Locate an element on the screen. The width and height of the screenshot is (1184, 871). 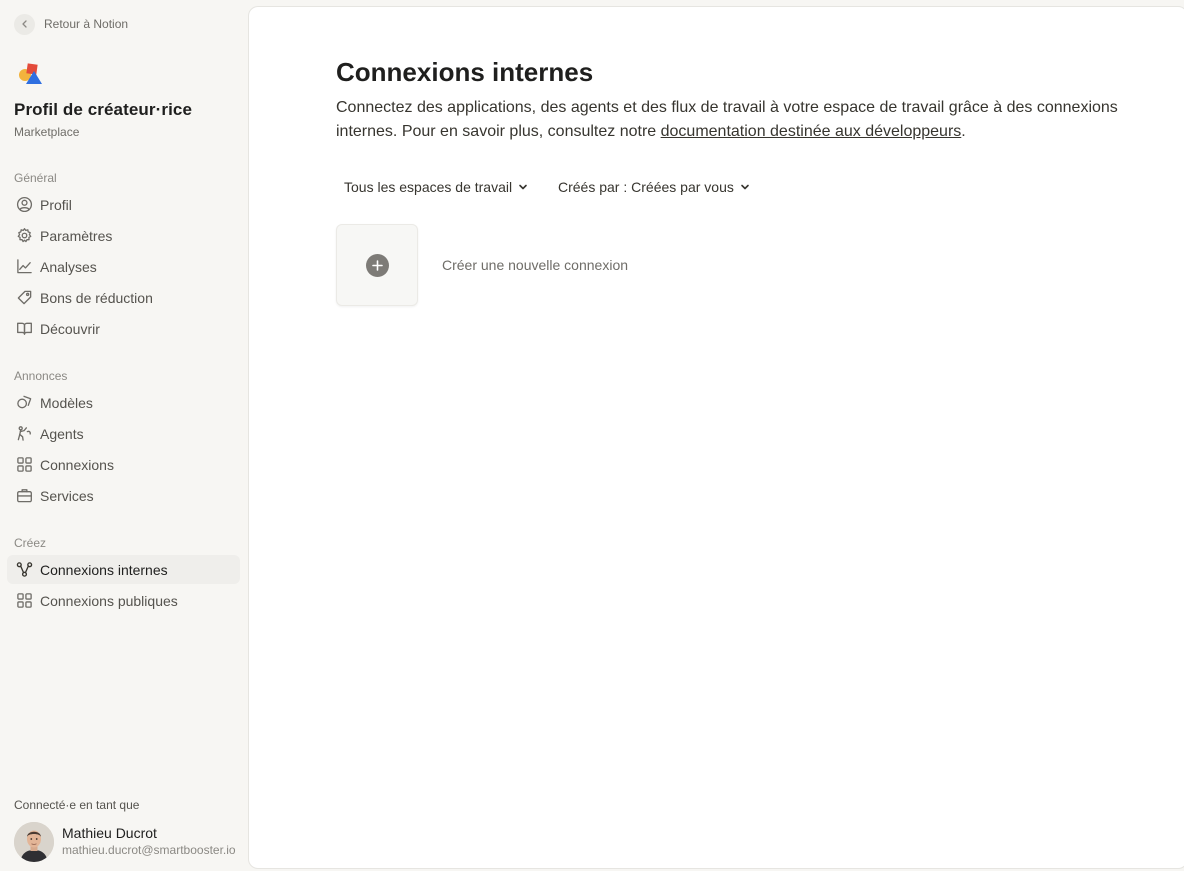
sidebar-item-connexions-publiques: Connexions publiques is located at coordinates (123, 600).